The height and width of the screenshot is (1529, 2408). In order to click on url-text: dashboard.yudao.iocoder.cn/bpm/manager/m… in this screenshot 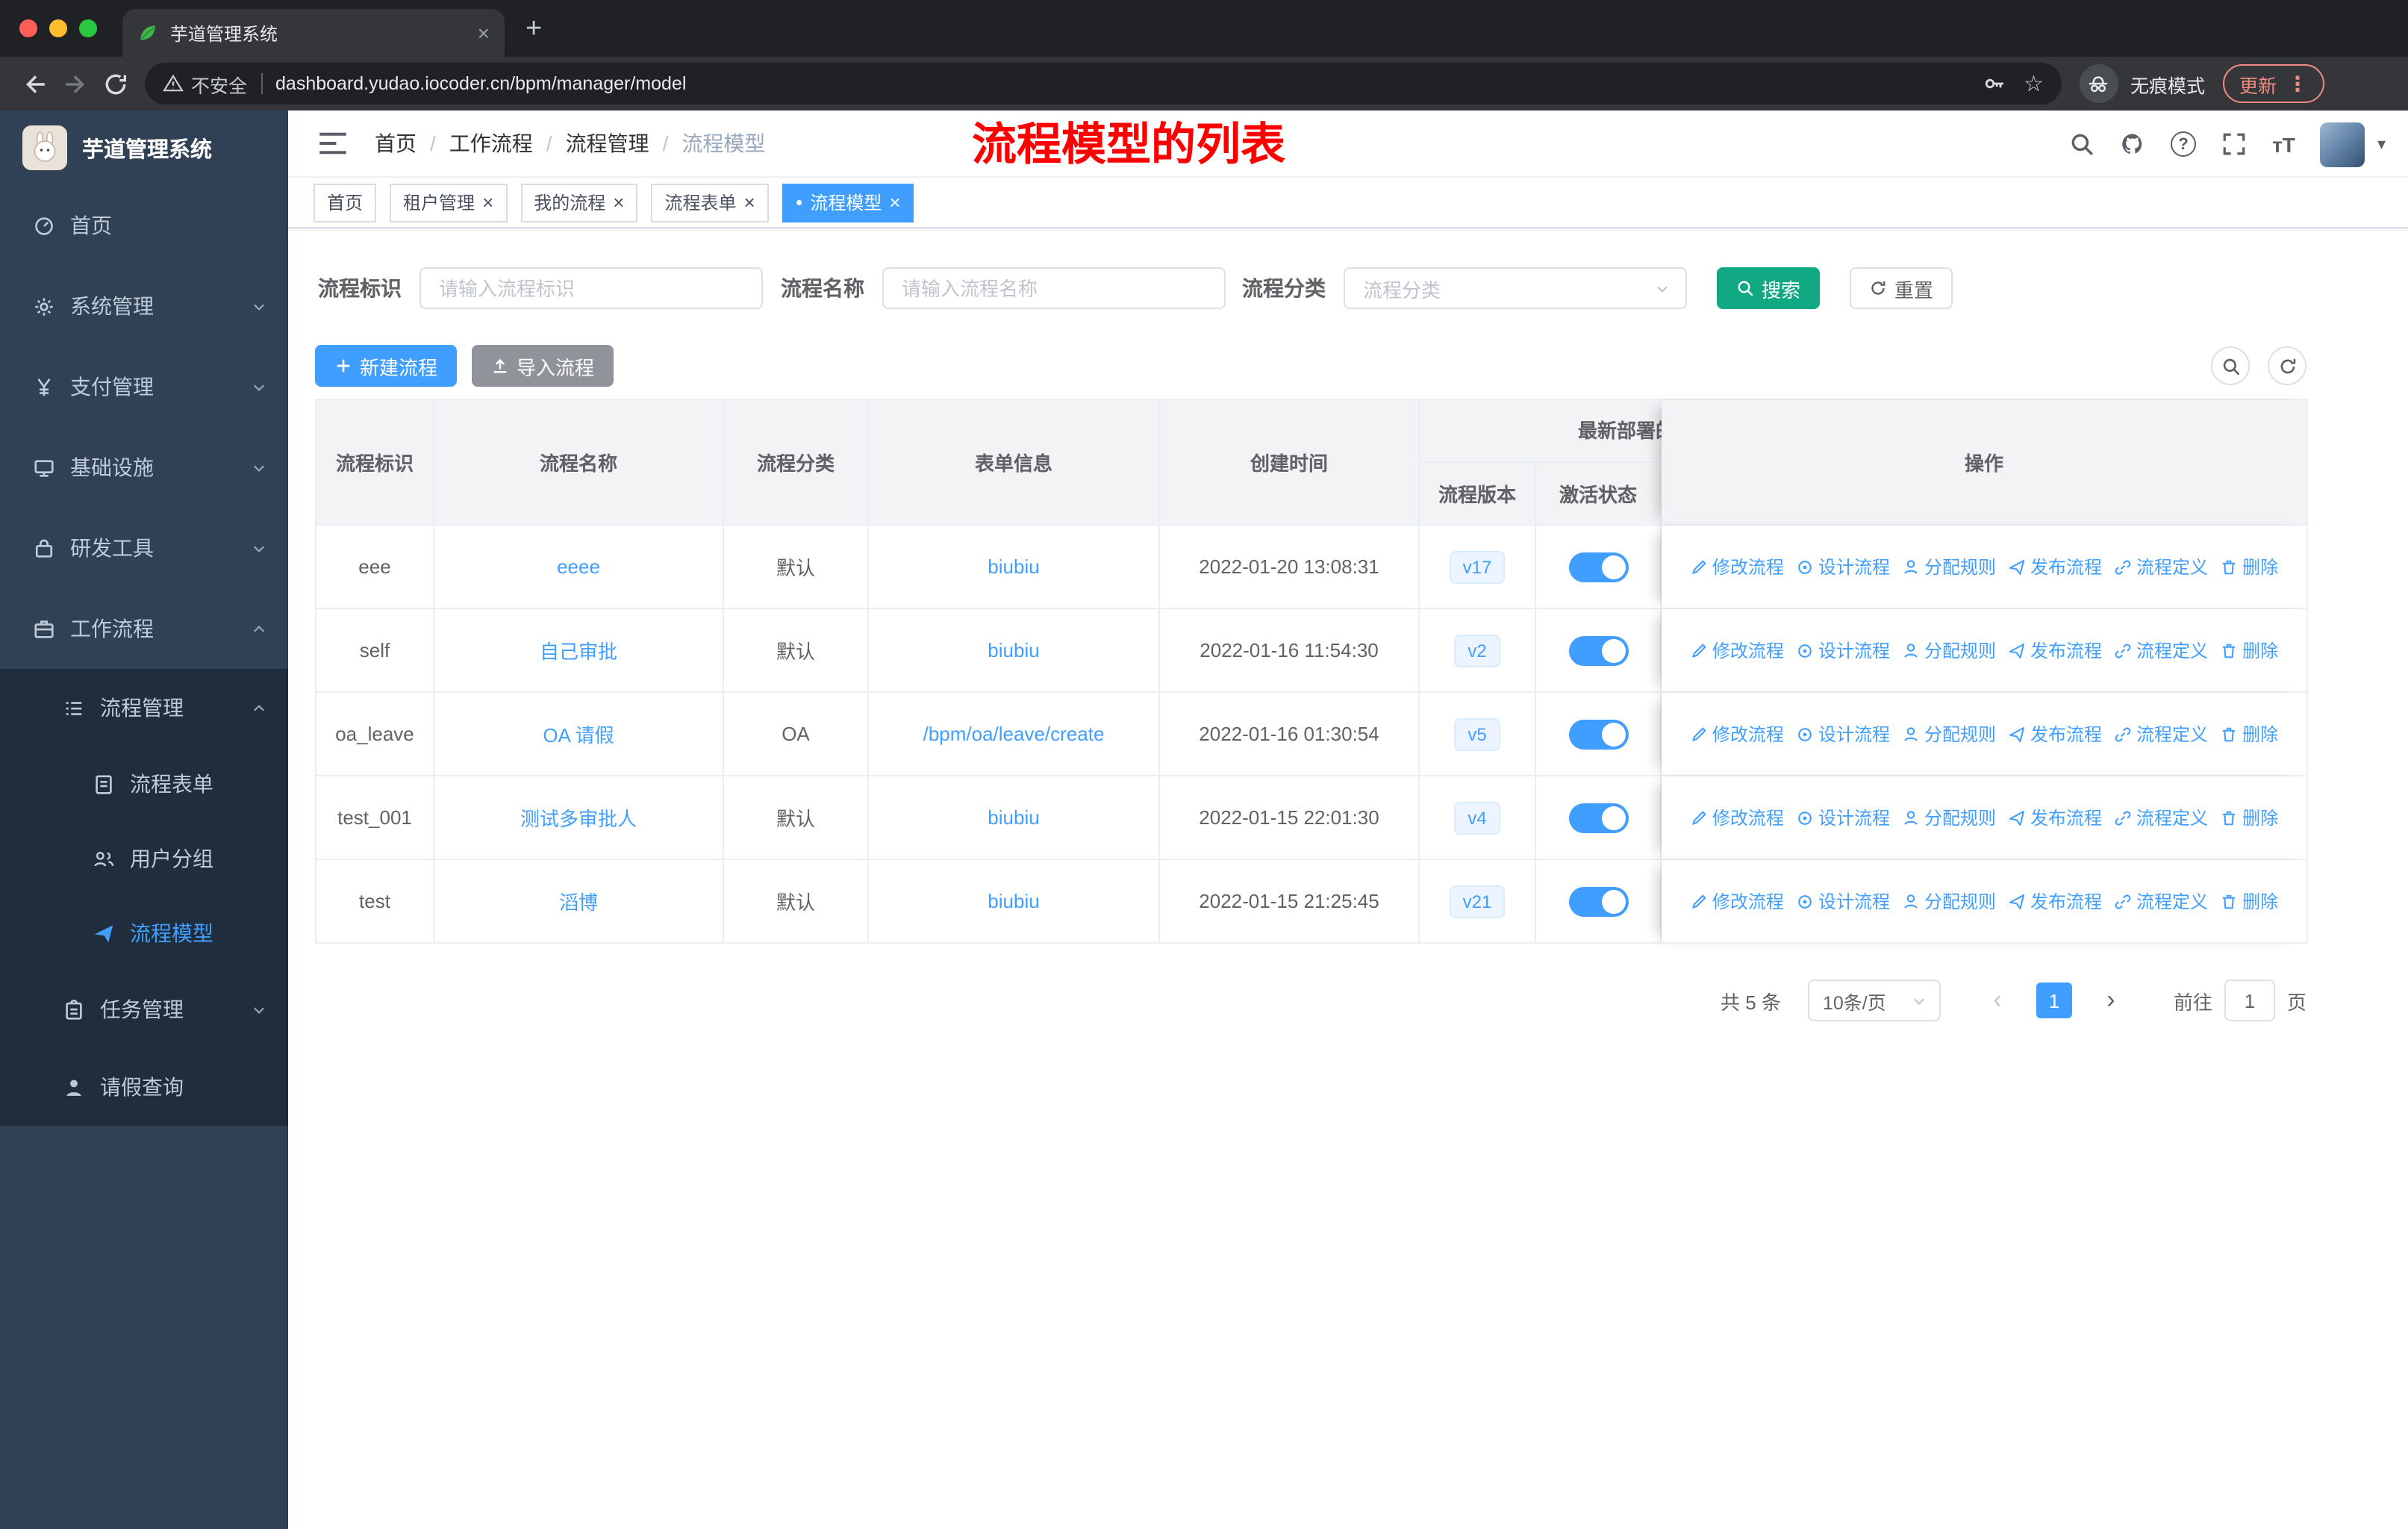, I will do `click(480, 83)`.